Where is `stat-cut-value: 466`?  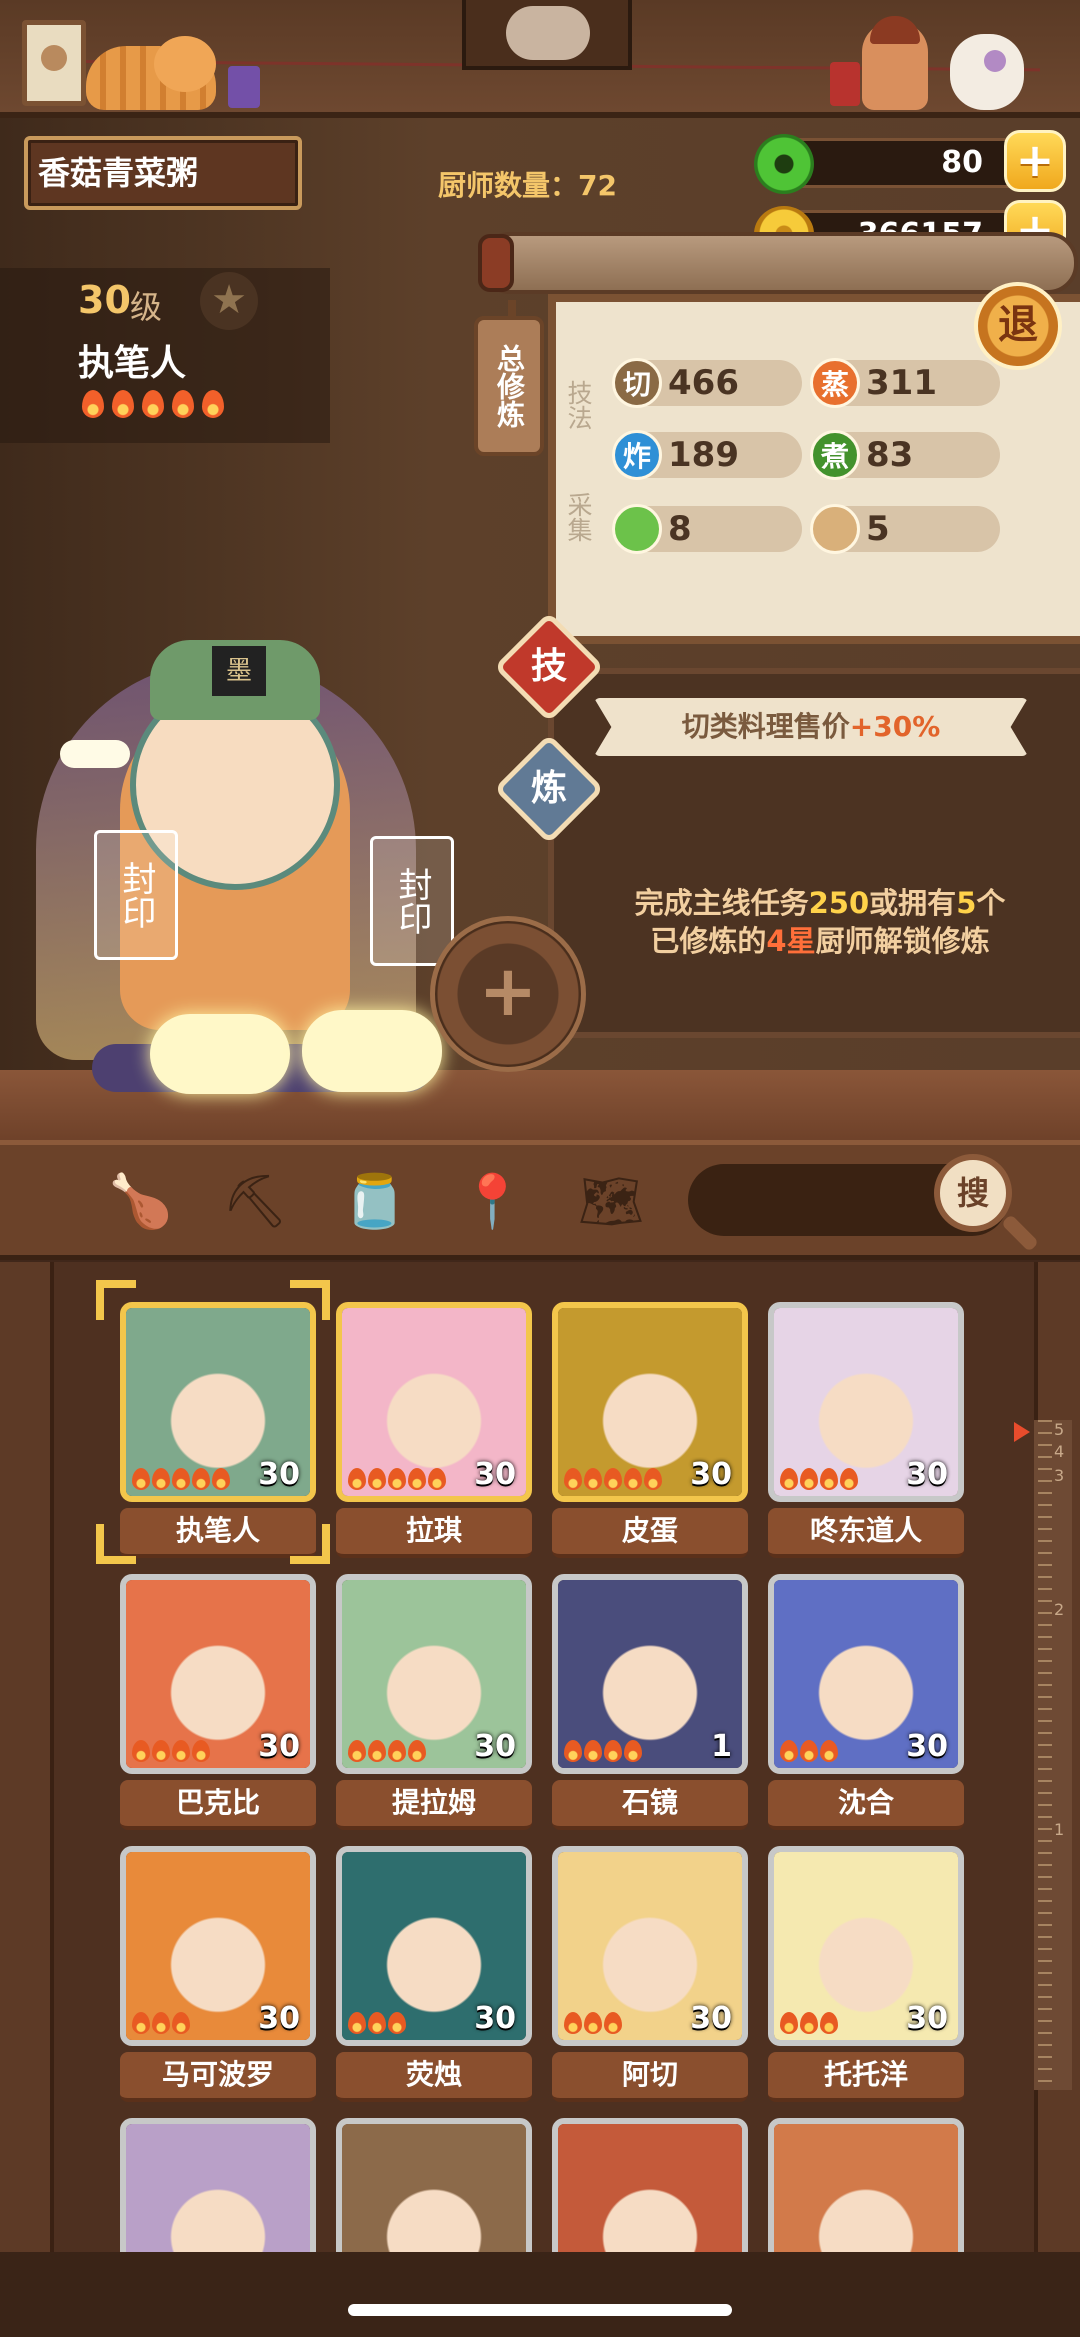 stat-cut-value: 466 is located at coordinates (703, 383).